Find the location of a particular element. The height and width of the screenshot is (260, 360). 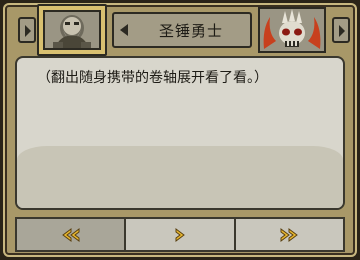

fast-forward-button is located at coordinates (289, 234).